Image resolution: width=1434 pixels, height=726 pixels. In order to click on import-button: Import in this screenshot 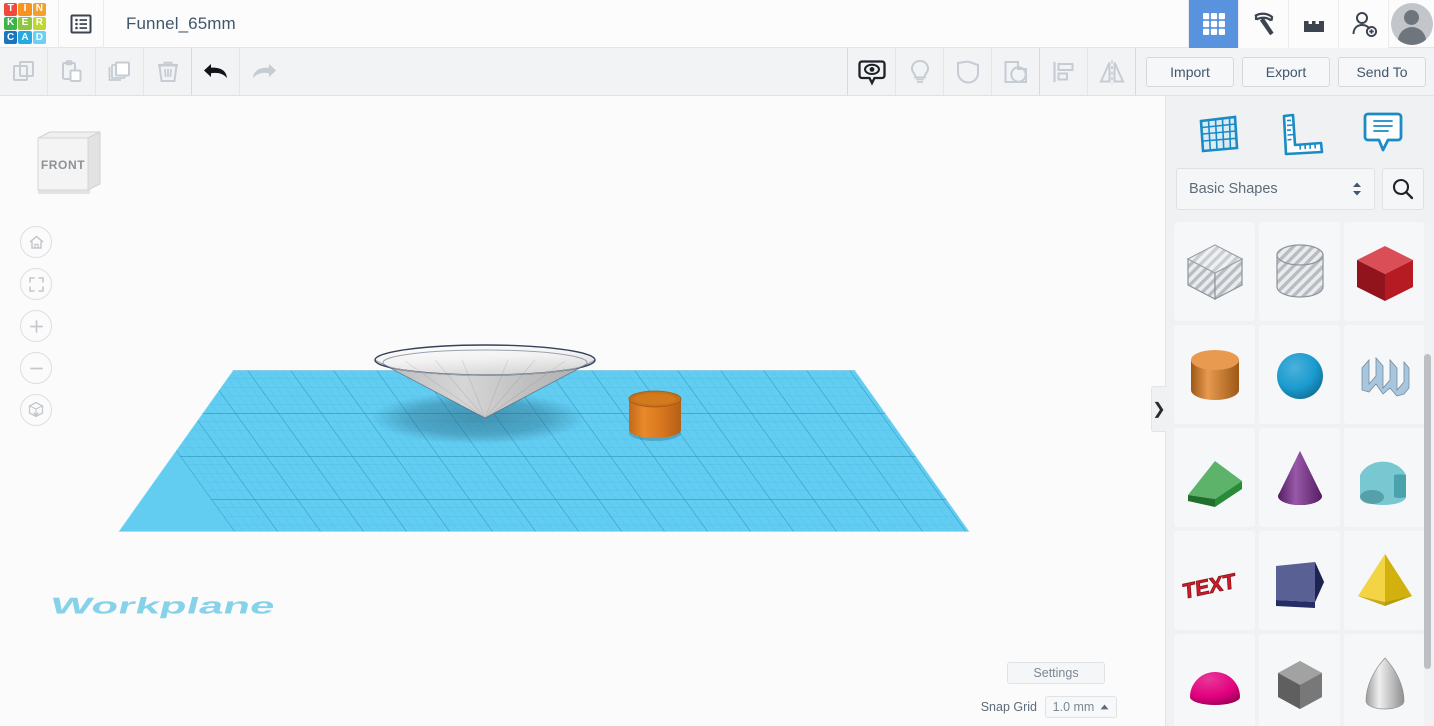, I will do `click(1190, 71)`.